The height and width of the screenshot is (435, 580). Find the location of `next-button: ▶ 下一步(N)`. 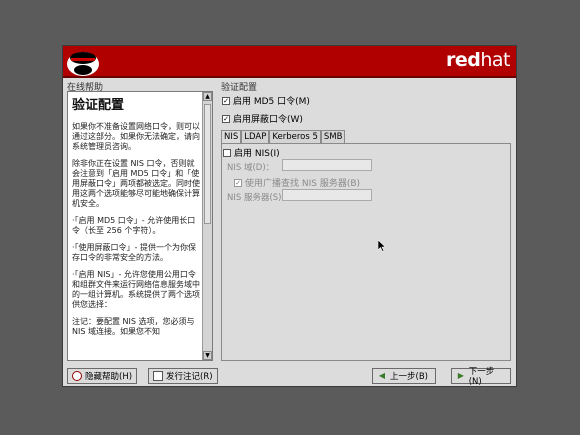

next-button: ▶ 下一步(N) is located at coordinates (481, 377).